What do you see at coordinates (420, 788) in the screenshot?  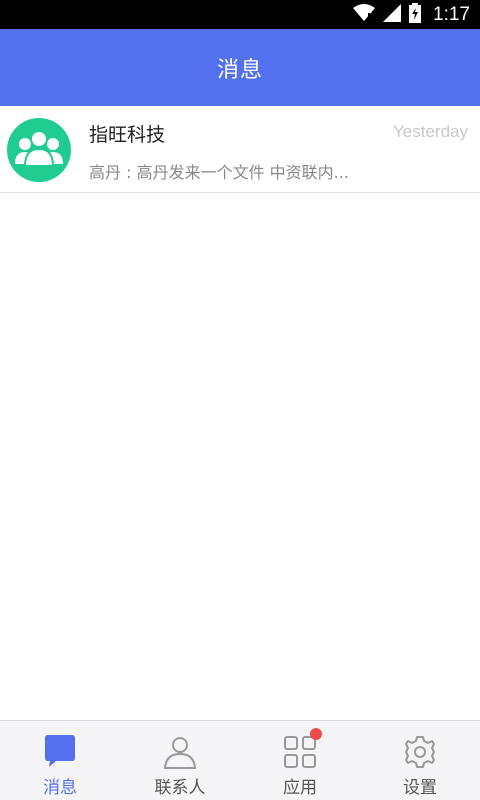 I see `tab-label: 设置` at bounding box center [420, 788].